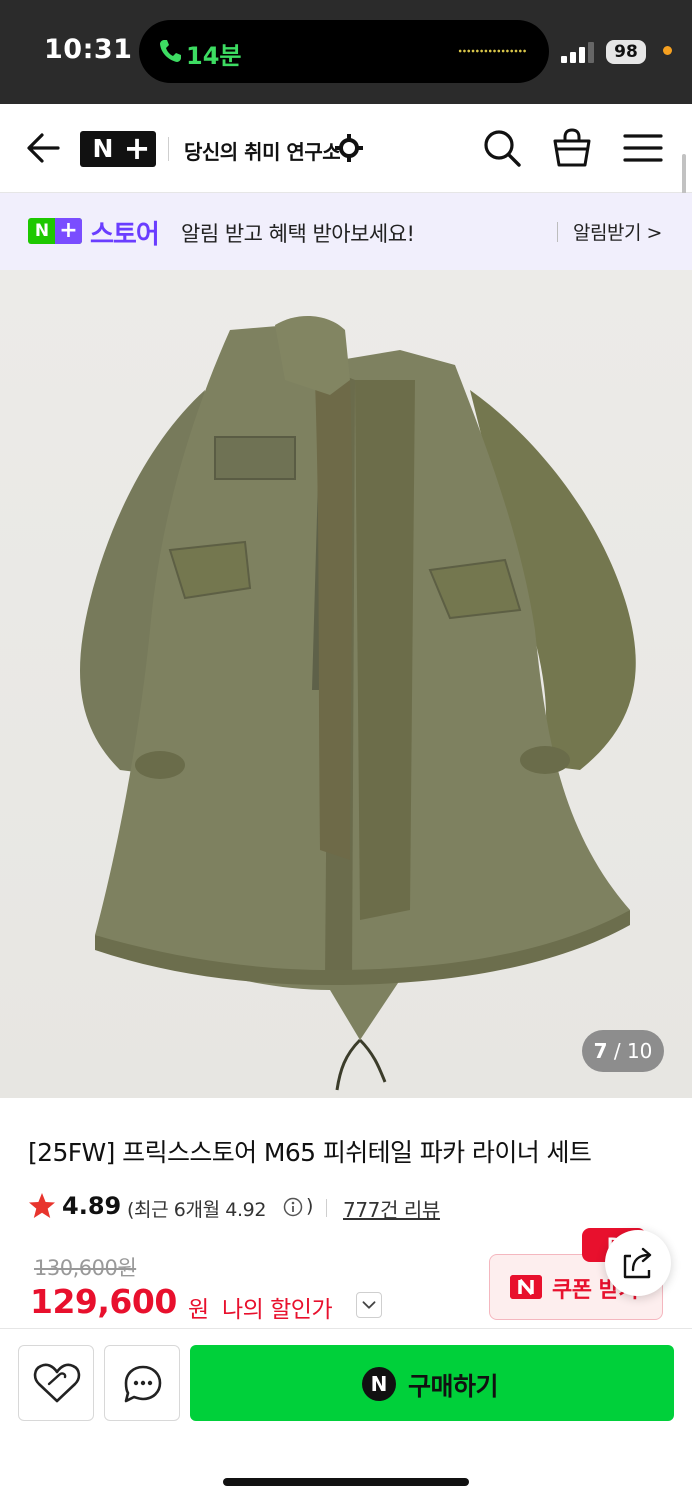 This screenshot has height=1501, width=692. What do you see at coordinates (68, 231) in the screenshot?
I see `promo-badge-plus: +` at bounding box center [68, 231].